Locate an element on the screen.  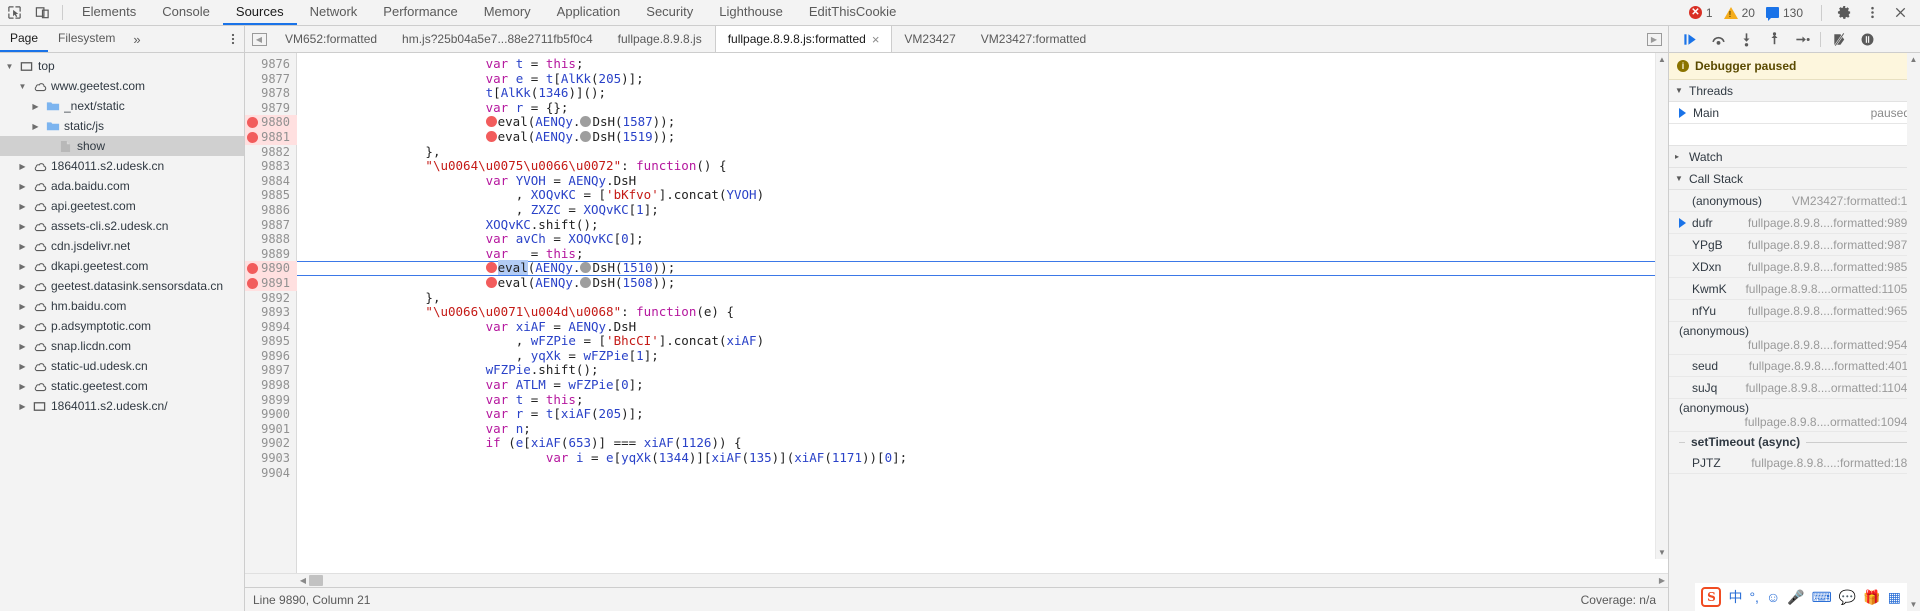
call-stack-frame: (anonymous) VM23427:formatted:12 is located at coordinates (1794, 201).